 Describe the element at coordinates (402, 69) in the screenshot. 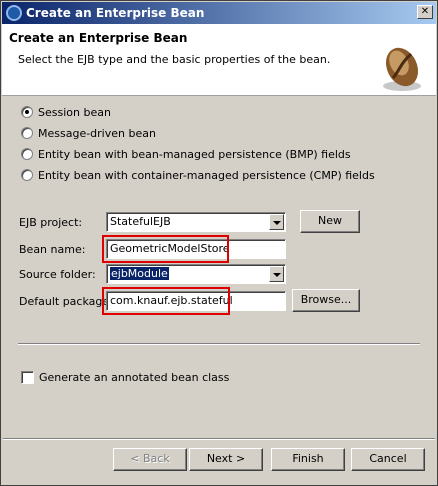

I see `coffee-bean-icon` at that location.